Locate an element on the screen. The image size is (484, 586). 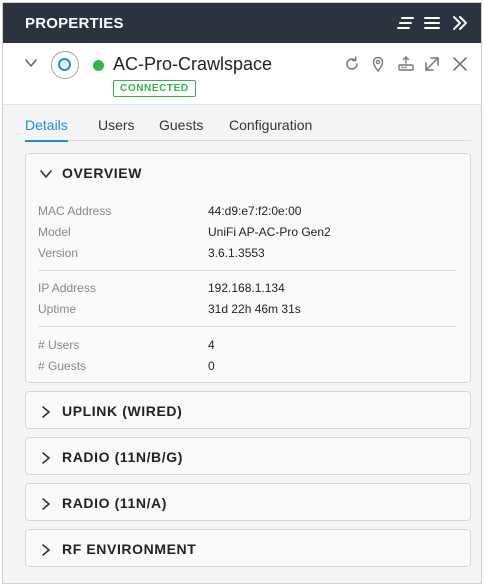
row-label: Uptime is located at coordinates (57, 309).